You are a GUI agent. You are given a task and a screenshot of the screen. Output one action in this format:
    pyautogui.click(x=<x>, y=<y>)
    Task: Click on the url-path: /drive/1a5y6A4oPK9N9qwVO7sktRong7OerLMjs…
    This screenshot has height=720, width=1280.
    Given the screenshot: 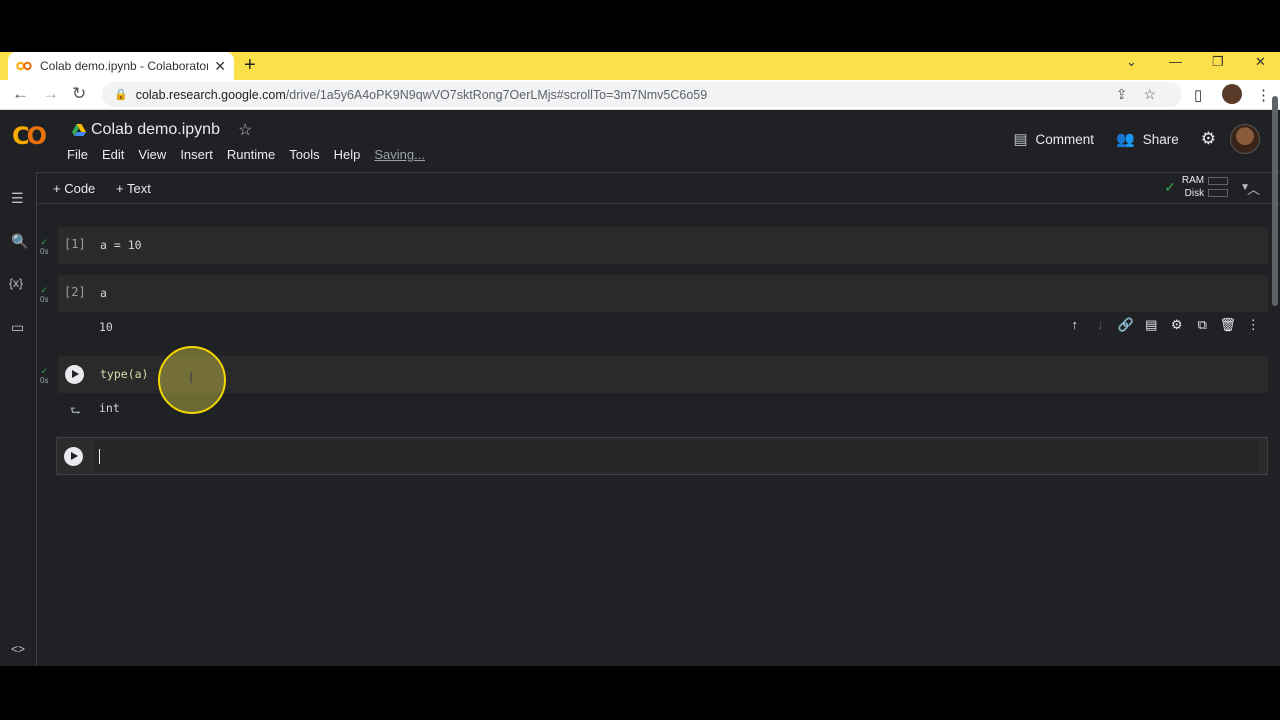 What is the action you would take?
    pyautogui.click(x=496, y=94)
    